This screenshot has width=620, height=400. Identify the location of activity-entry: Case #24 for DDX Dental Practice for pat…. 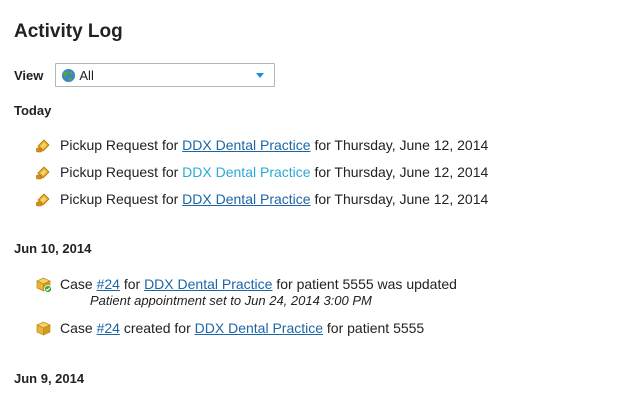
(246, 292).